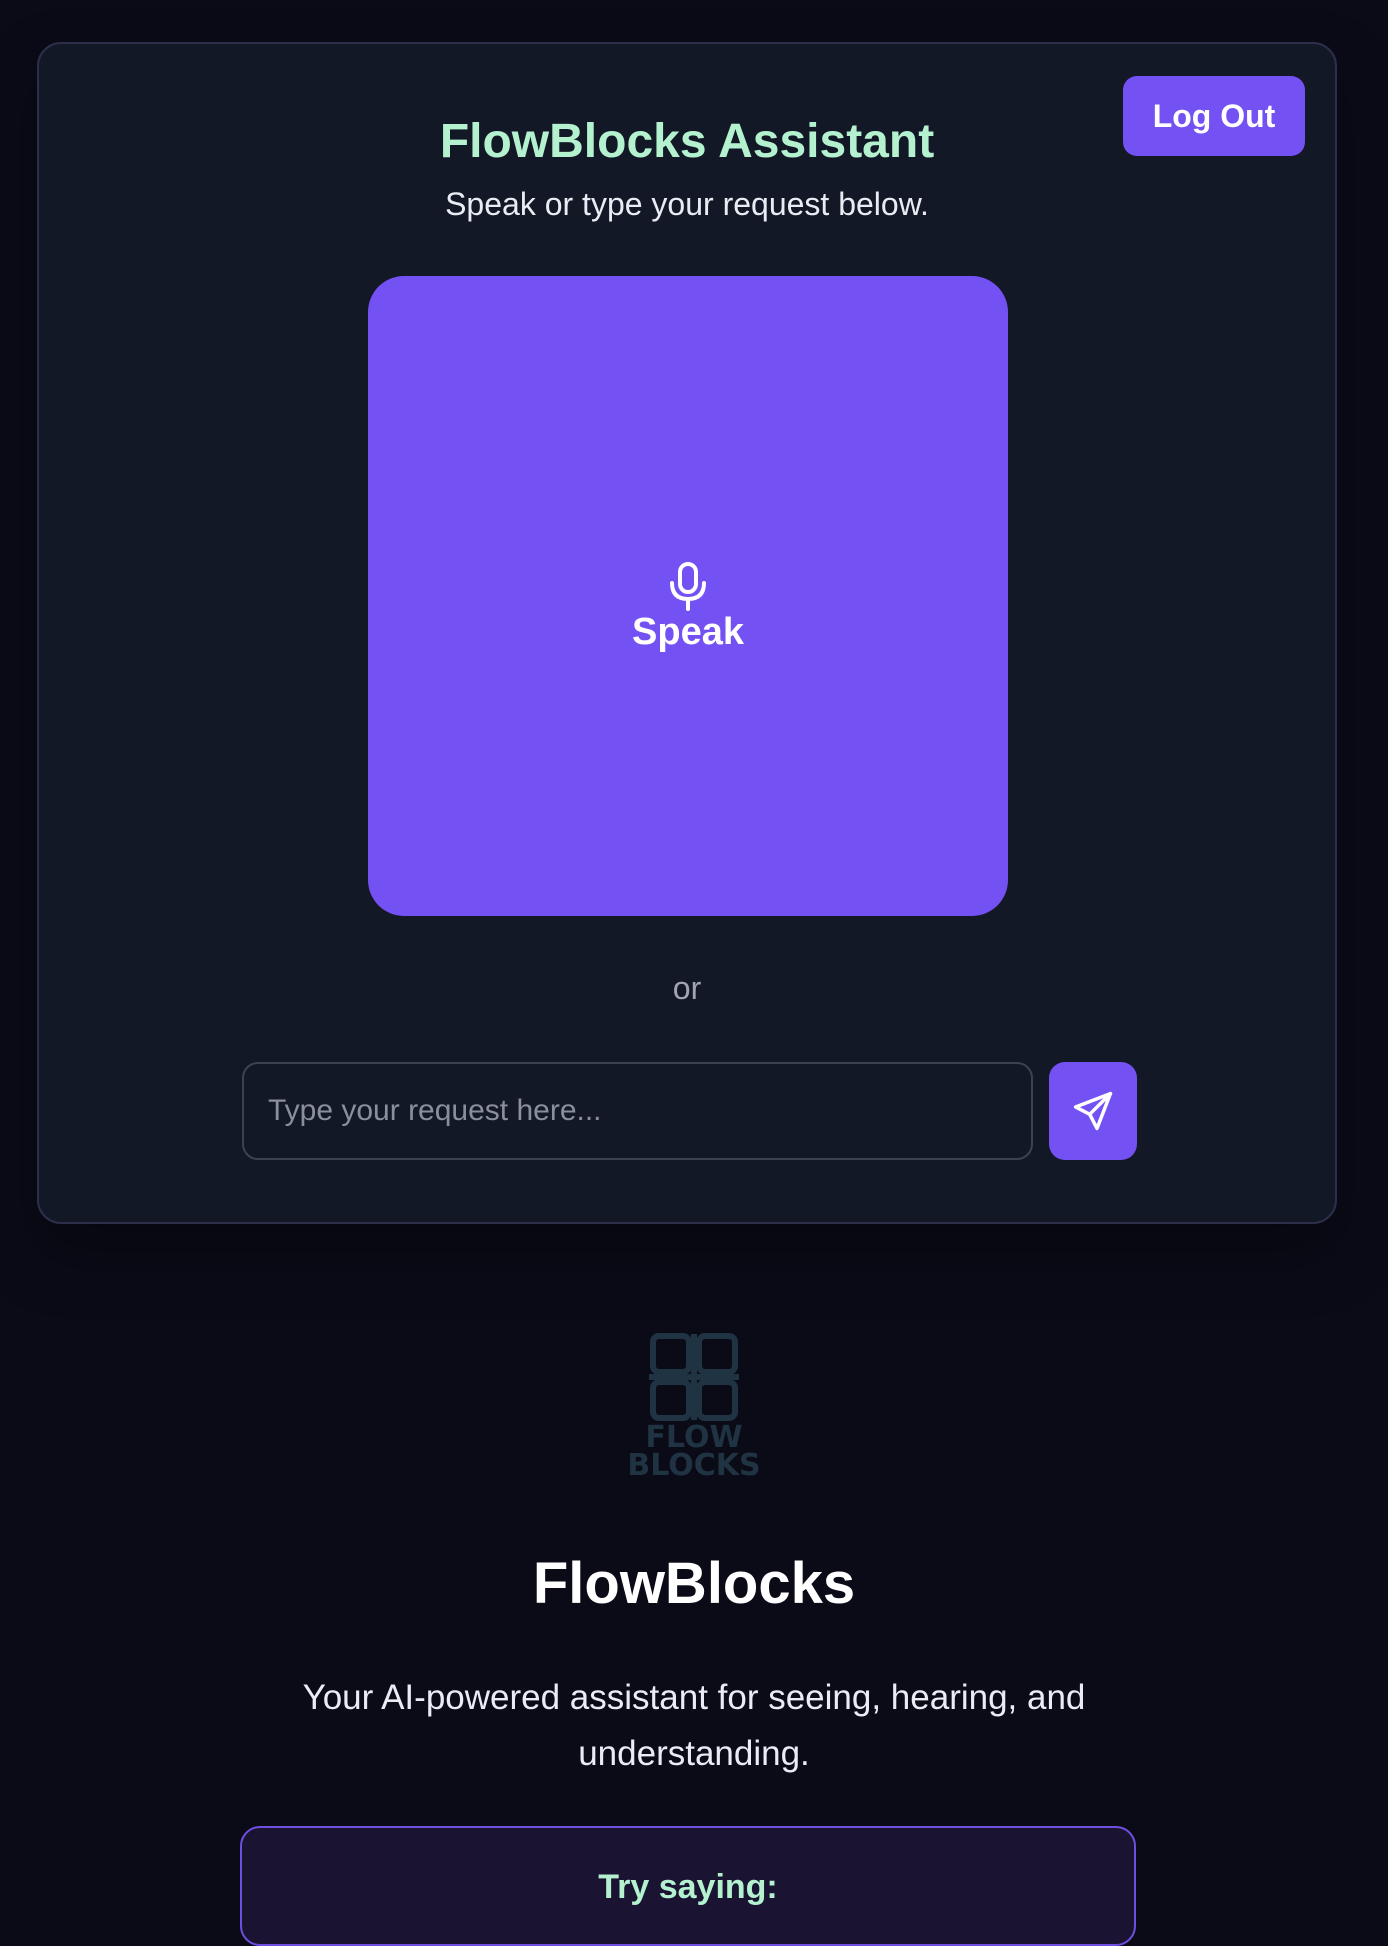 The image size is (1388, 1946). I want to click on brand-title: FlowBlocks, so click(694, 1583).